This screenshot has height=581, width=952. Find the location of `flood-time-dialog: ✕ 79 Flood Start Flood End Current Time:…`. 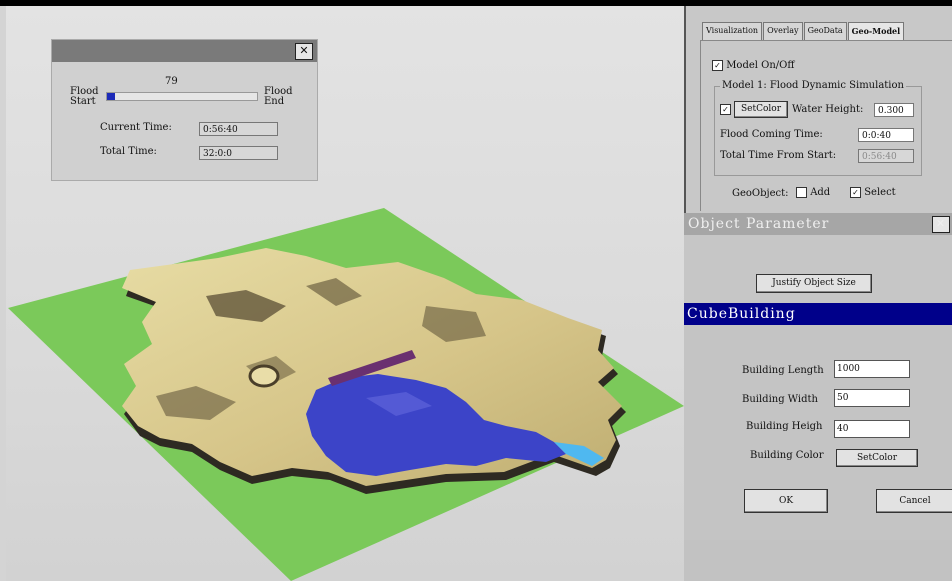

flood-time-dialog: ✕ 79 Flood Start Flood End Current Time:… is located at coordinates (184, 110).